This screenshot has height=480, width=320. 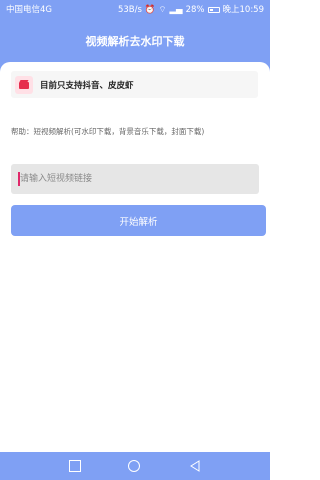 I want to click on notice-text: 目前只支持抖音、皮皮虾, so click(x=87, y=85).